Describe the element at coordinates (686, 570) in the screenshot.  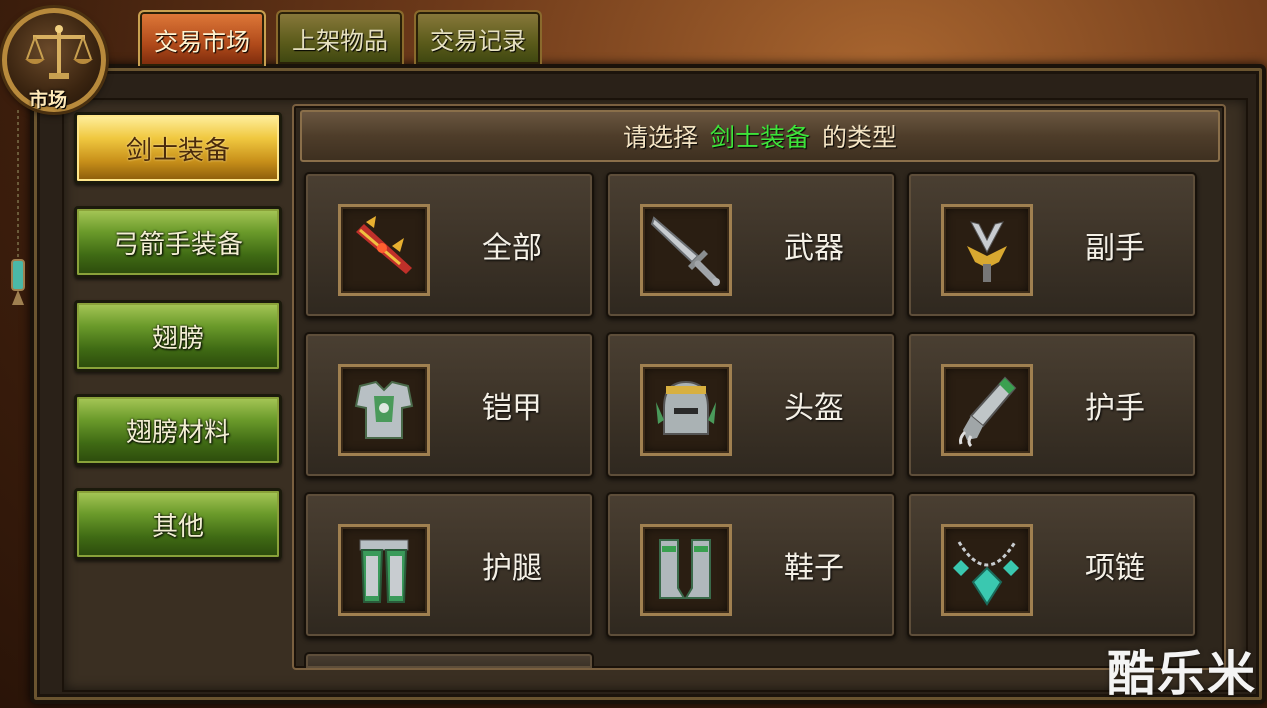
I see `boots-icon` at that location.